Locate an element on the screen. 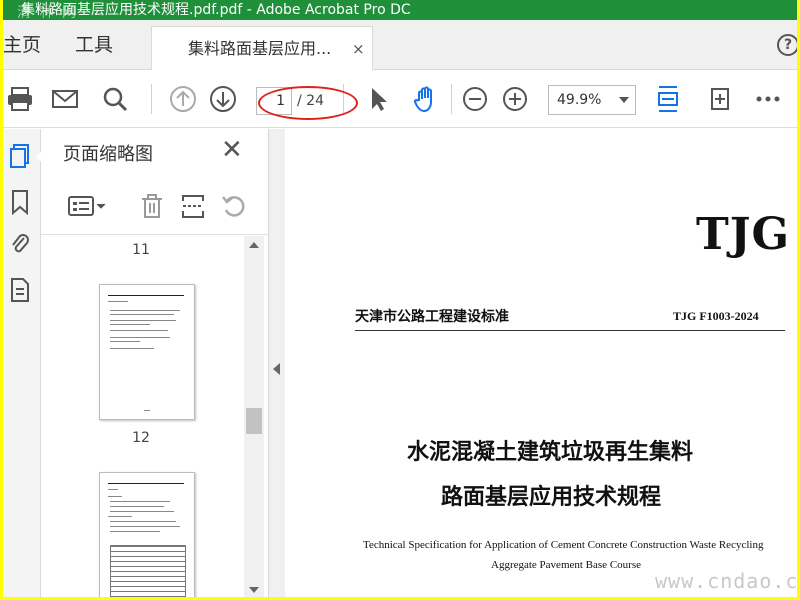 This screenshot has height=600, width=800. header-rule is located at coordinates (570, 330).